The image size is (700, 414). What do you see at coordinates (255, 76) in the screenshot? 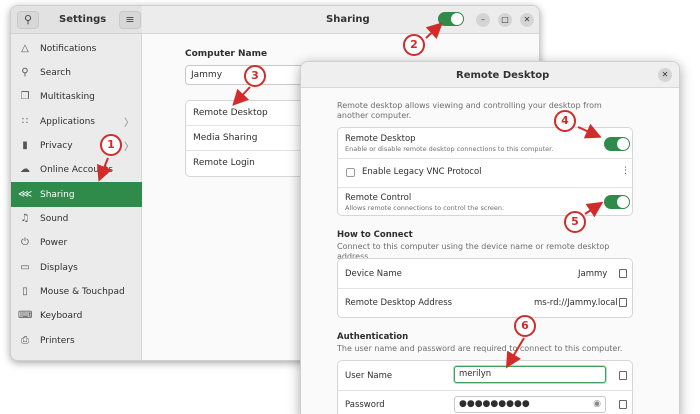
I see `annotation-badge-3: 3` at bounding box center [255, 76].